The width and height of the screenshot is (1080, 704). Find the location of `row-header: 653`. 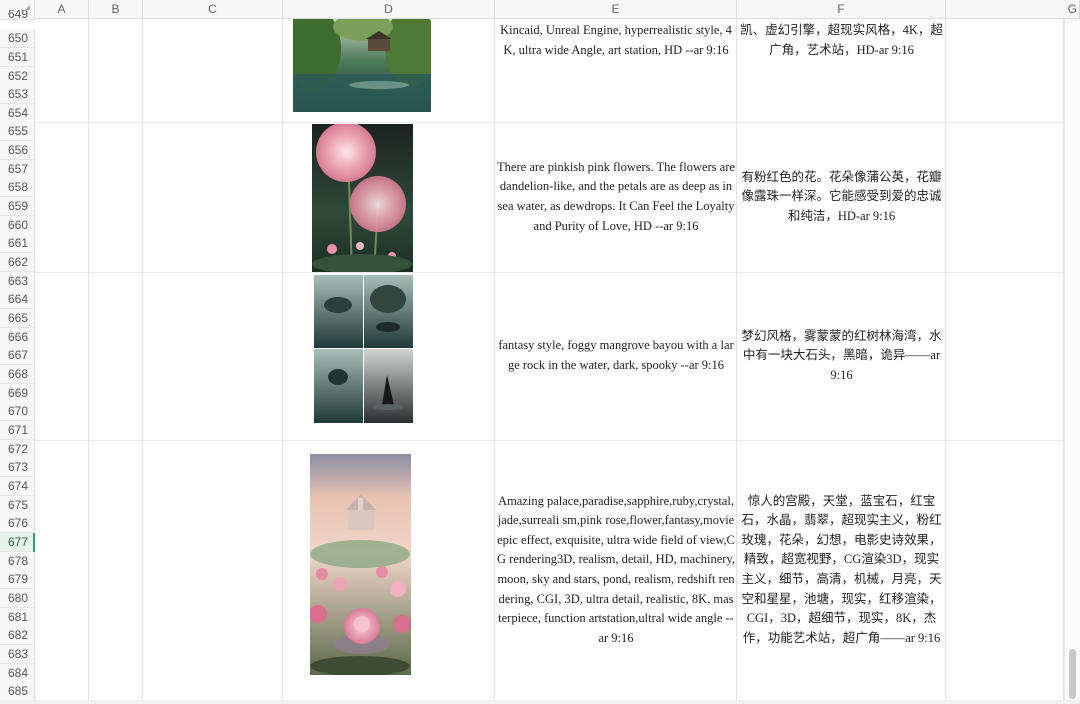

row-header: 653 is located at coordinates (17, 94).